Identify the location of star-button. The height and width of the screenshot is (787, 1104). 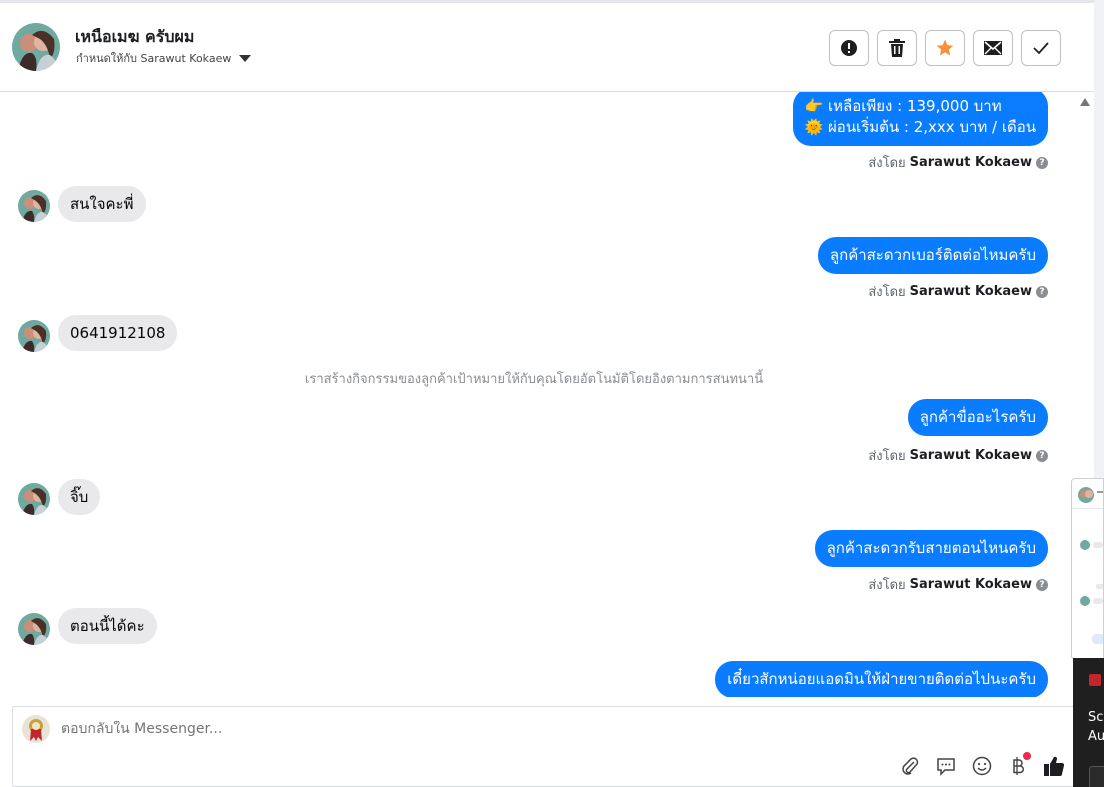
(945, 48).